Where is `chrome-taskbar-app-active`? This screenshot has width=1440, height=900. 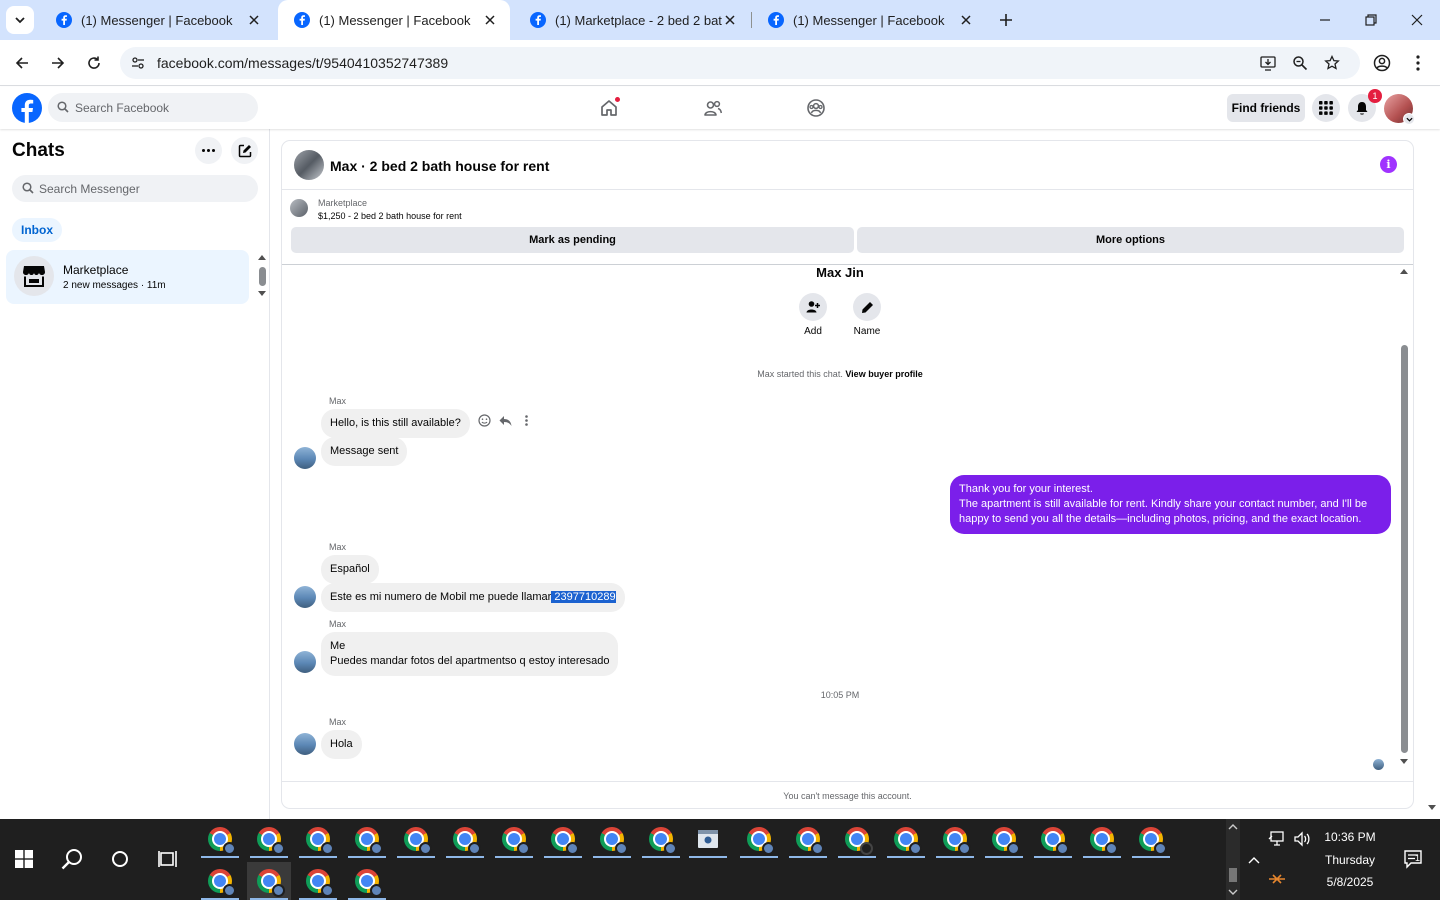
chrome-taskbar-app-active is located at coordinates (269, 881).